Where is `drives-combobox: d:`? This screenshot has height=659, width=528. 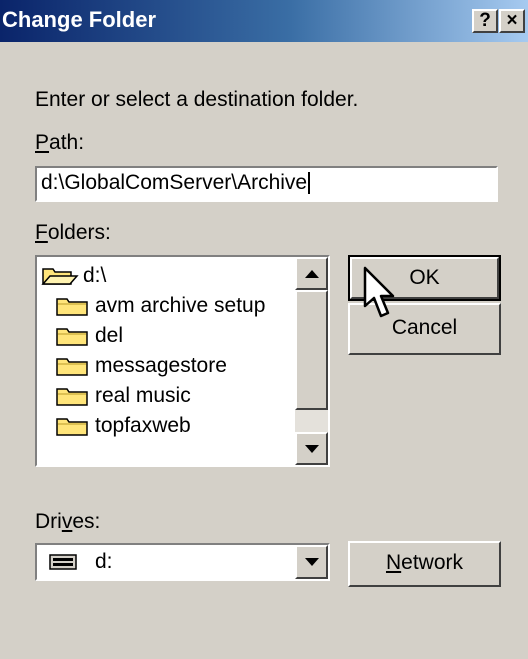 drives-combobox: d: is located at coordinates (182, 562).